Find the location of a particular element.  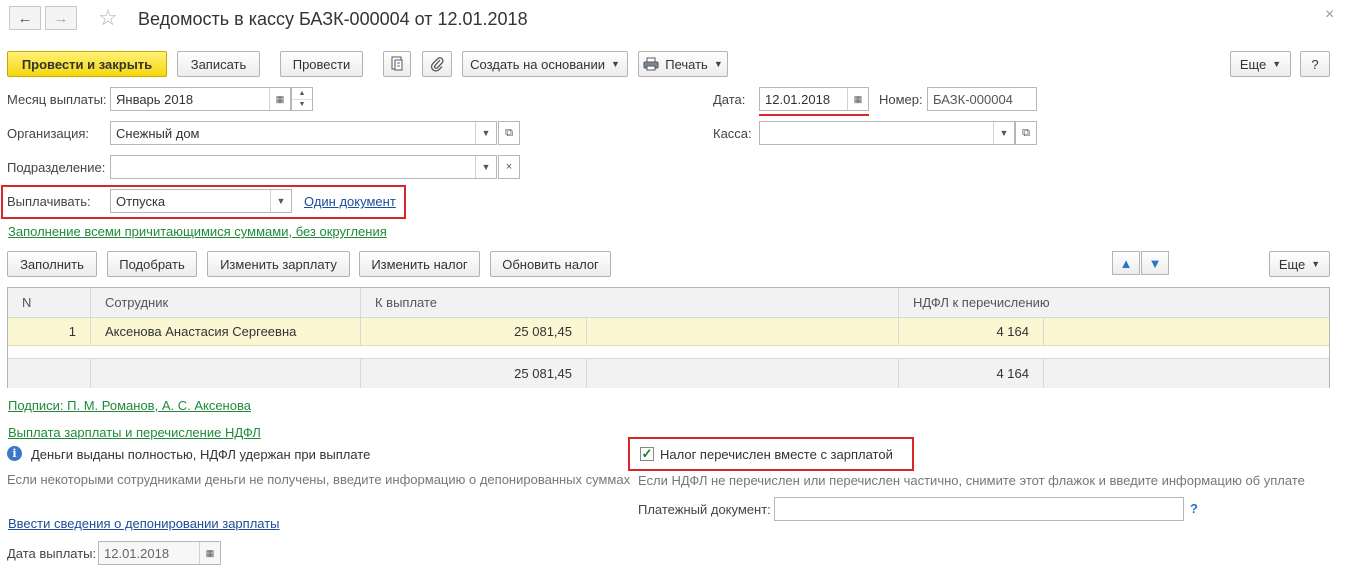

row-to-pay: 25 081,45 is located at coordinates (474, 332).